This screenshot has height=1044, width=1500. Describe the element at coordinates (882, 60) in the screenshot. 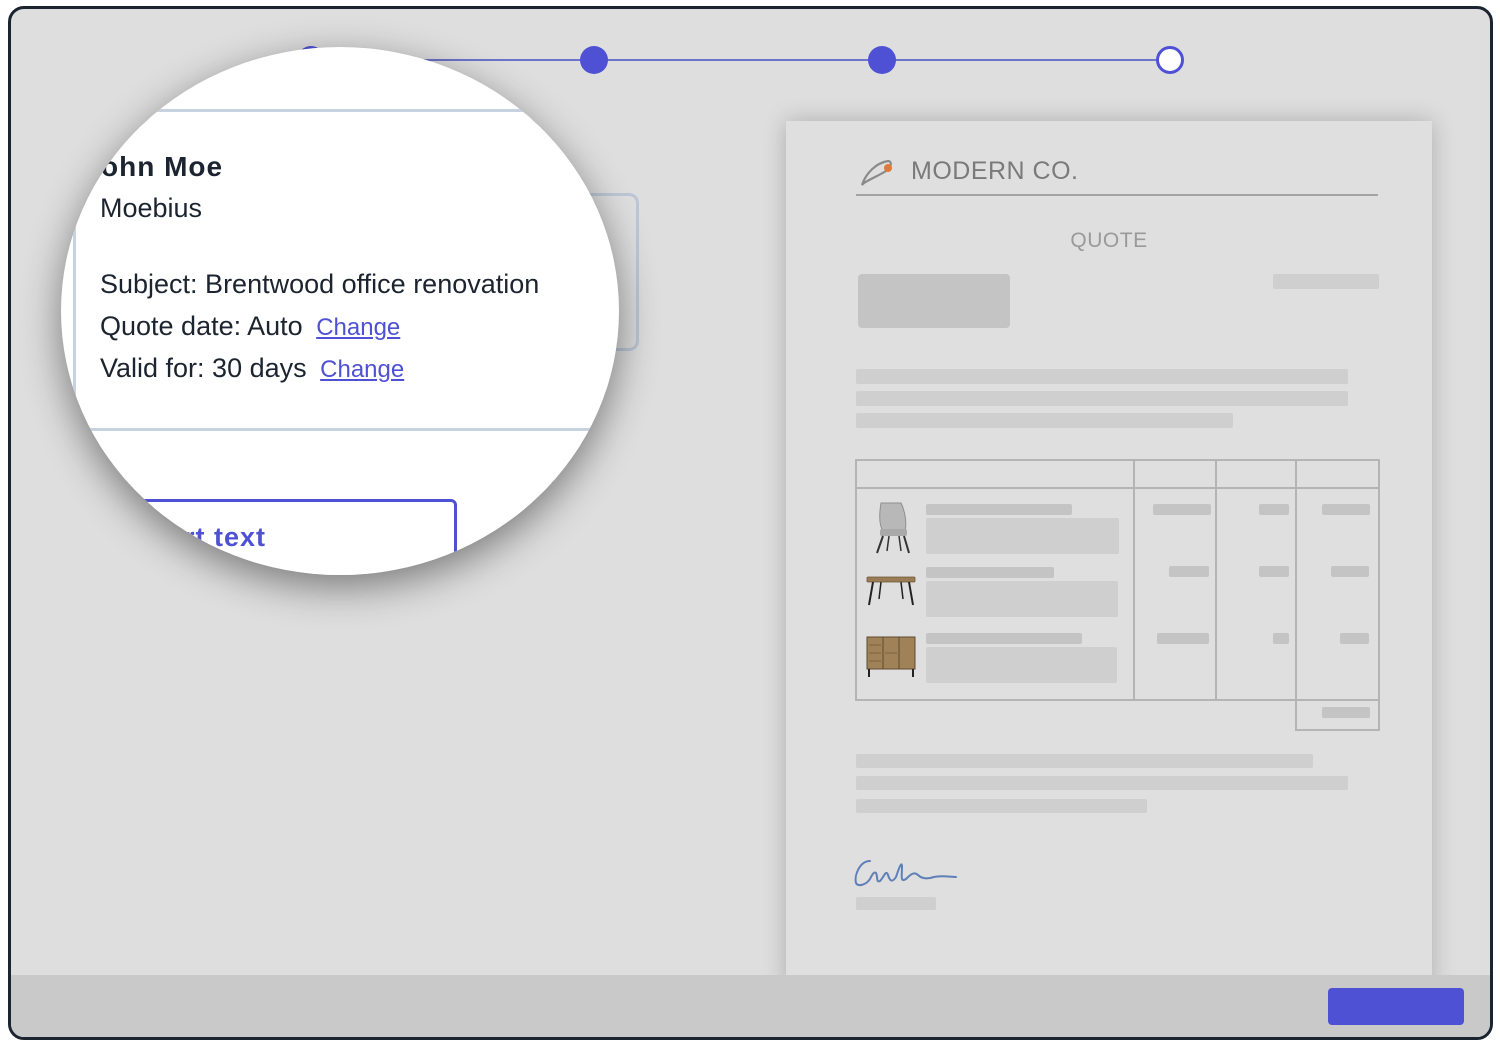

I see `step-3-dot` at that location.